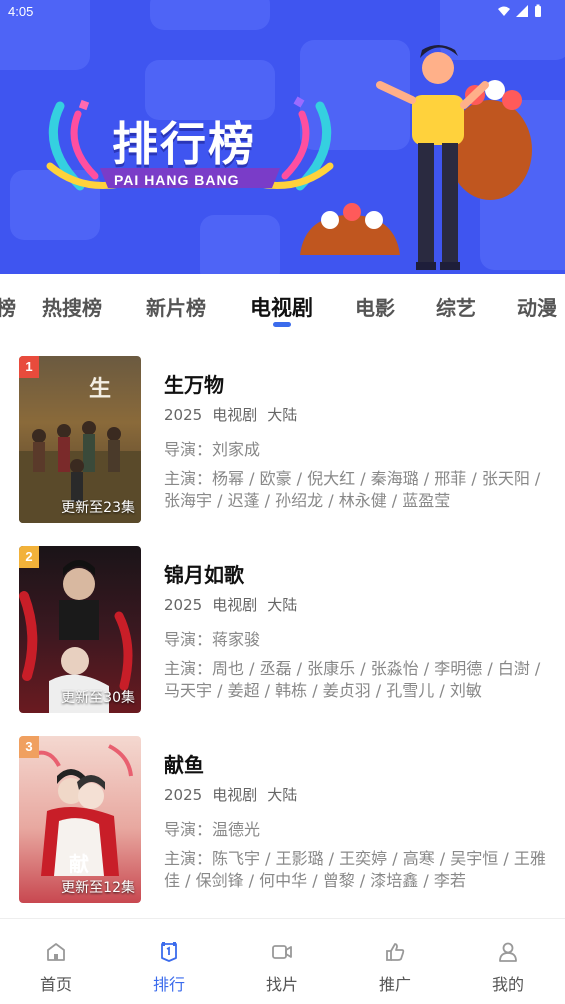  I want to click on svg-text: 生, so click(100, 389).